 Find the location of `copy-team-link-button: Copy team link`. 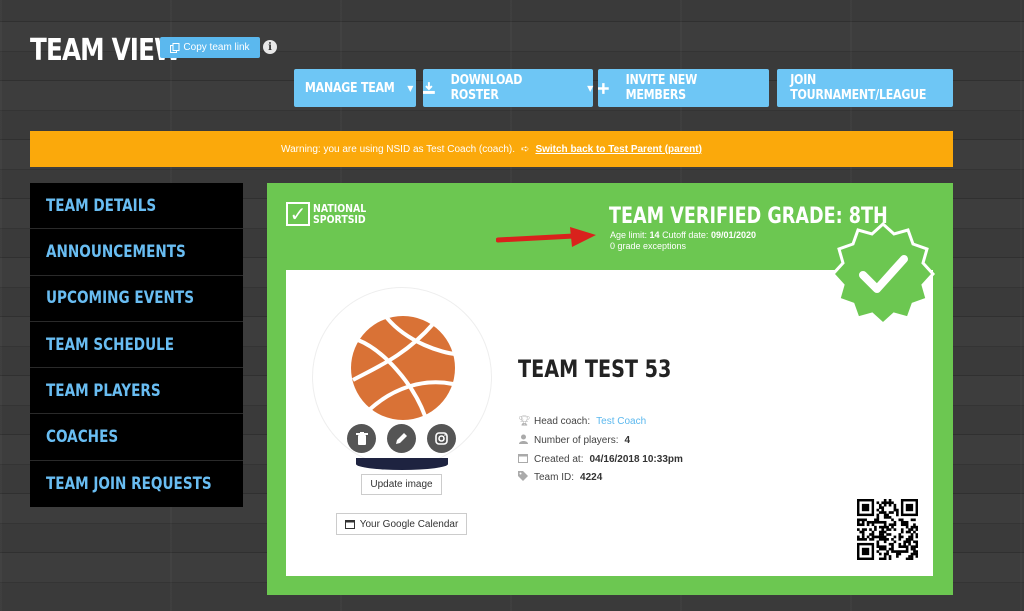

copy-team-link-button: Copy team link is located at coordinates (210, 47).